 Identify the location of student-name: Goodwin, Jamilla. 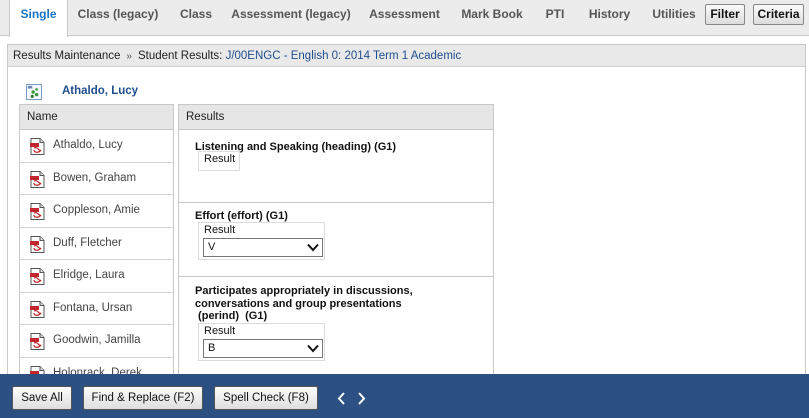
(97, 340).